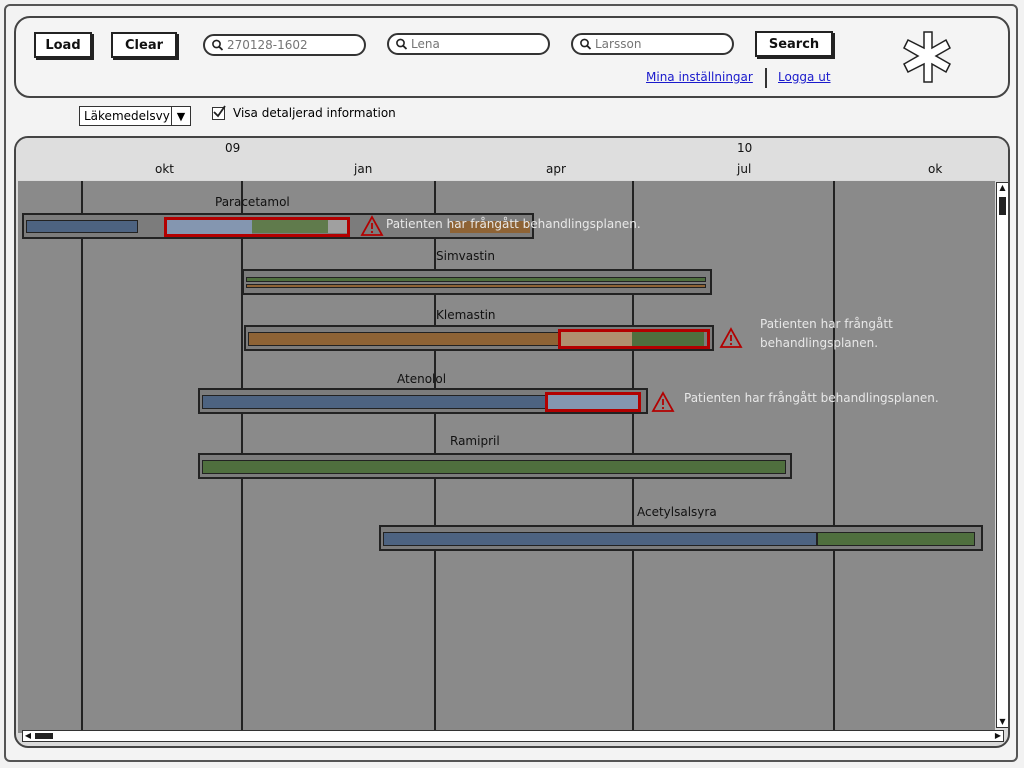 Image resolution: width=1024 pixels, height=768 pixels. What do you see at coordinates (677, 512) in the screenshot?
I see `drug-label-acetylsalsyra: Acetylsalsyra` at bounding box center [677, 512].